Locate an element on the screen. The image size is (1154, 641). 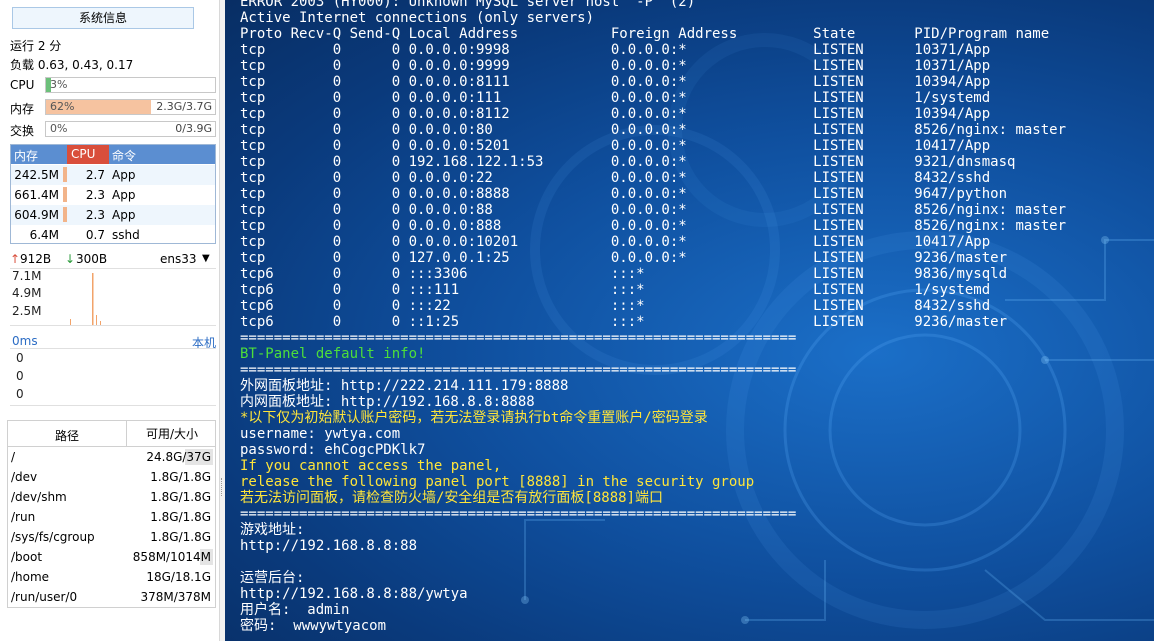
disk-size: 378M/378M is located at coordinates (175, 597).